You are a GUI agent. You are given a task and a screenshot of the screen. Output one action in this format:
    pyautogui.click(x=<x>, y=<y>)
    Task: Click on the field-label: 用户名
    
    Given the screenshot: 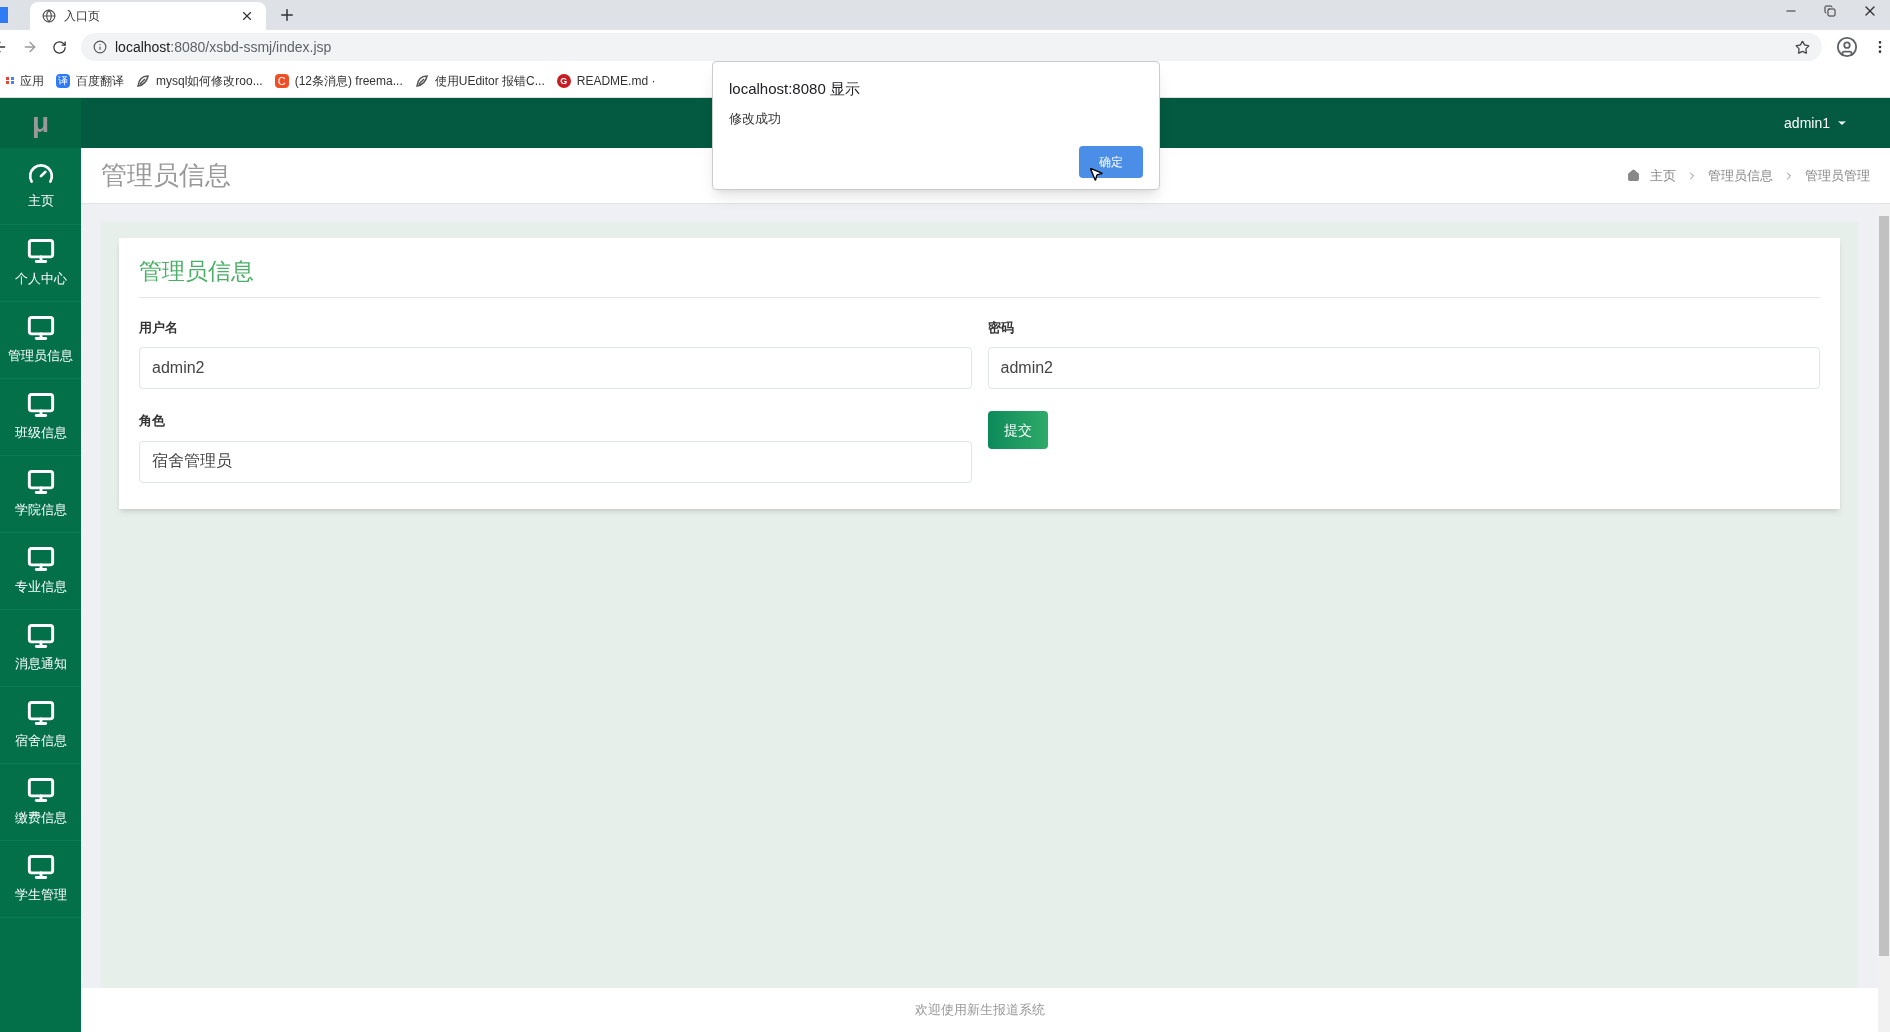 What is the action you would take?
    pyautogui.click(x=159, y=327)
    